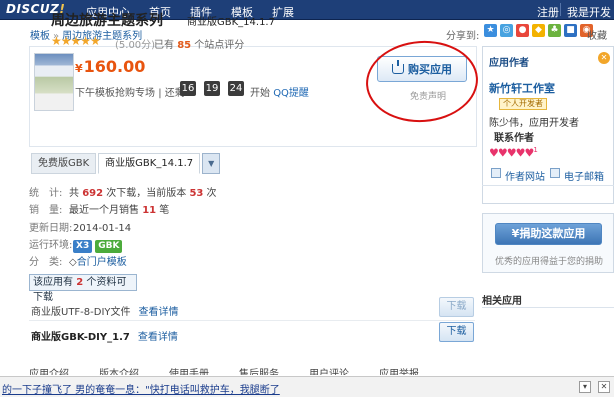 This screenshot has width=614, height=397. Describe the element at coordinates (159, 312) in the screenshot. I see `details-link-utf8: 查看详情` at that location.